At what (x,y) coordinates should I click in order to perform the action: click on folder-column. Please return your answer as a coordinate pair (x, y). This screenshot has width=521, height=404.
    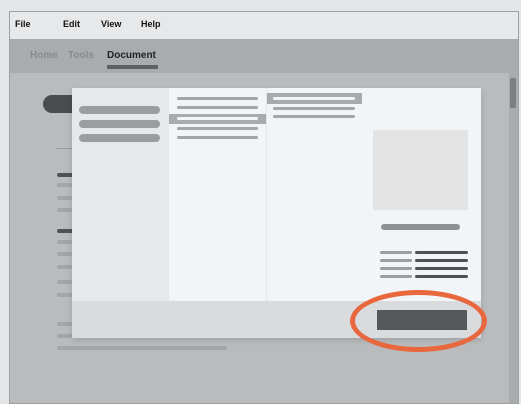
    Looking at the image, I should click on (120, 194).